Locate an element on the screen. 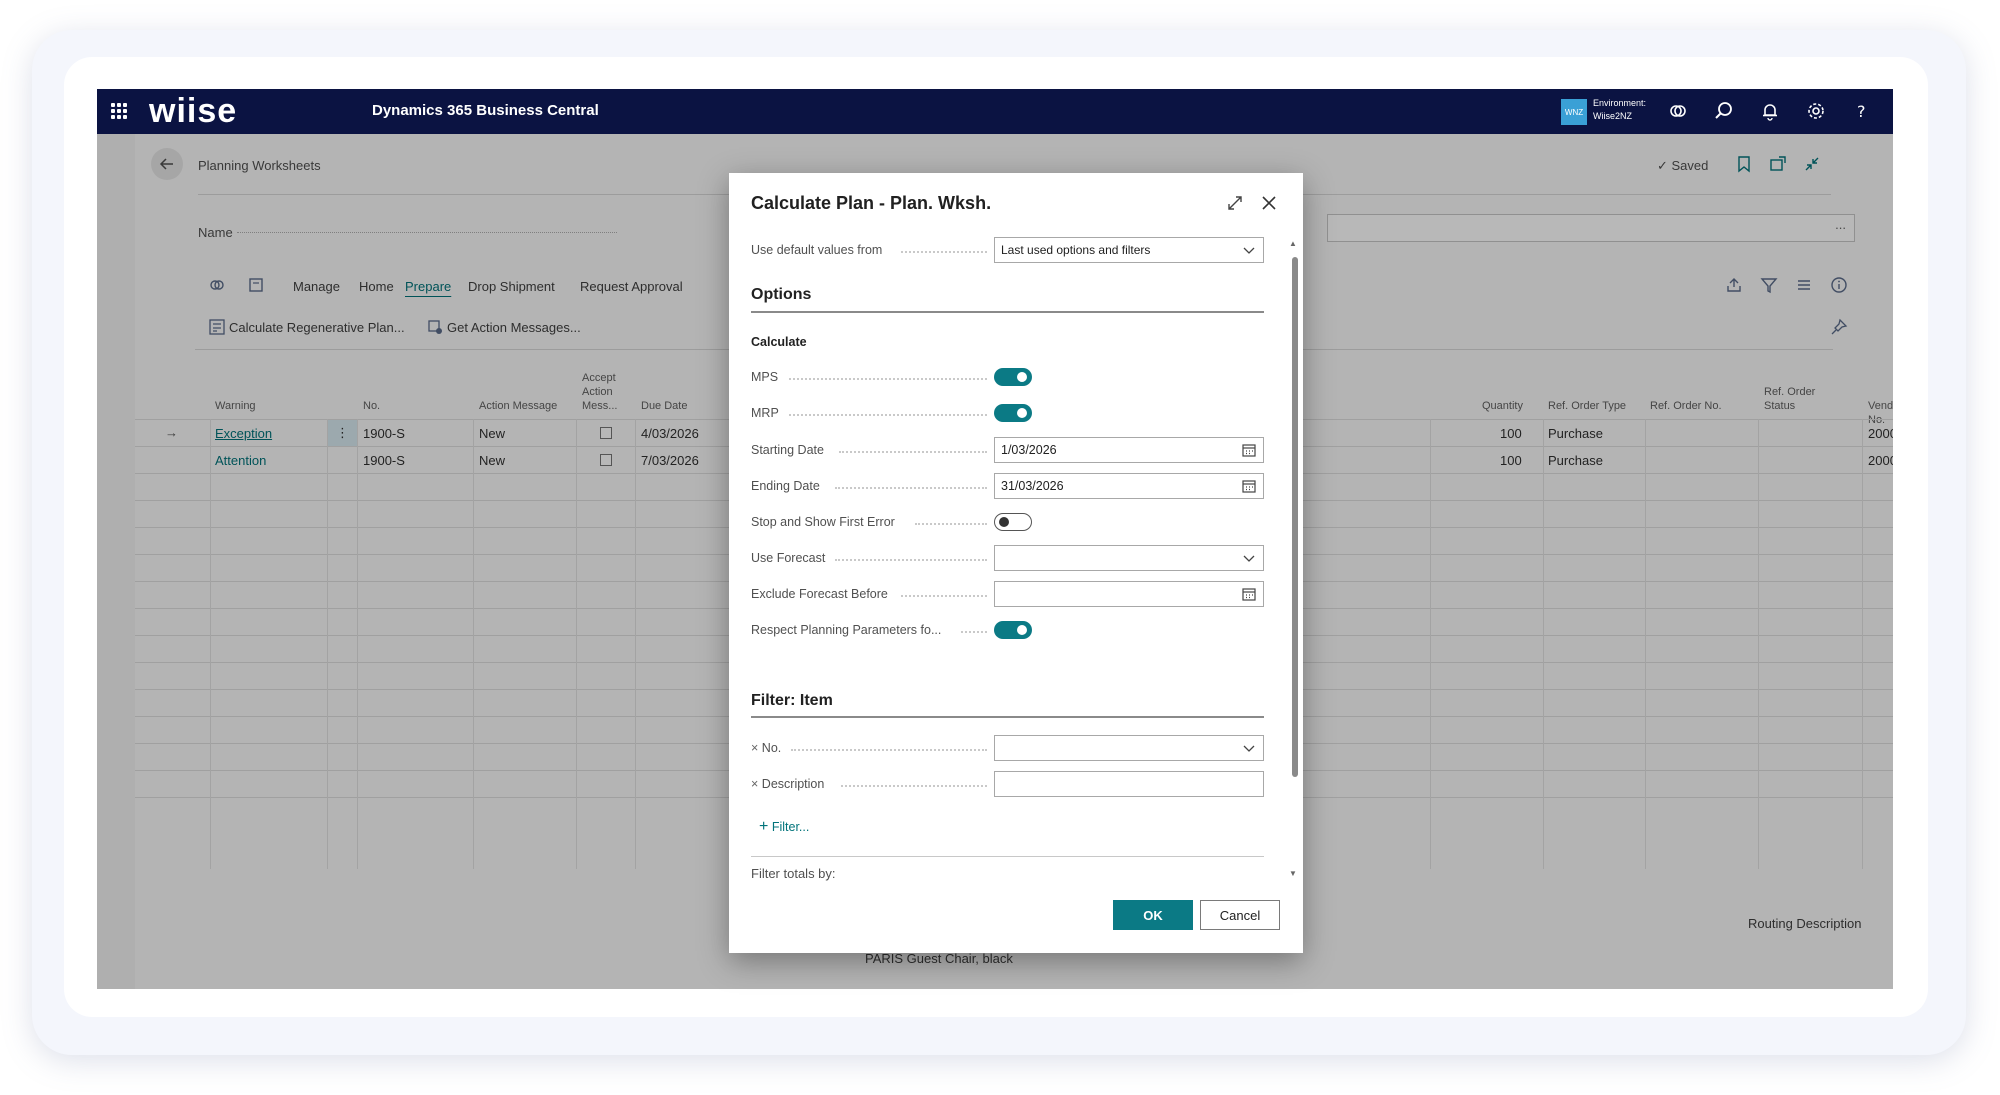 This screenshot has height=1095, width=2000. filter-totals-rule is located at coordinates (1007, 856).